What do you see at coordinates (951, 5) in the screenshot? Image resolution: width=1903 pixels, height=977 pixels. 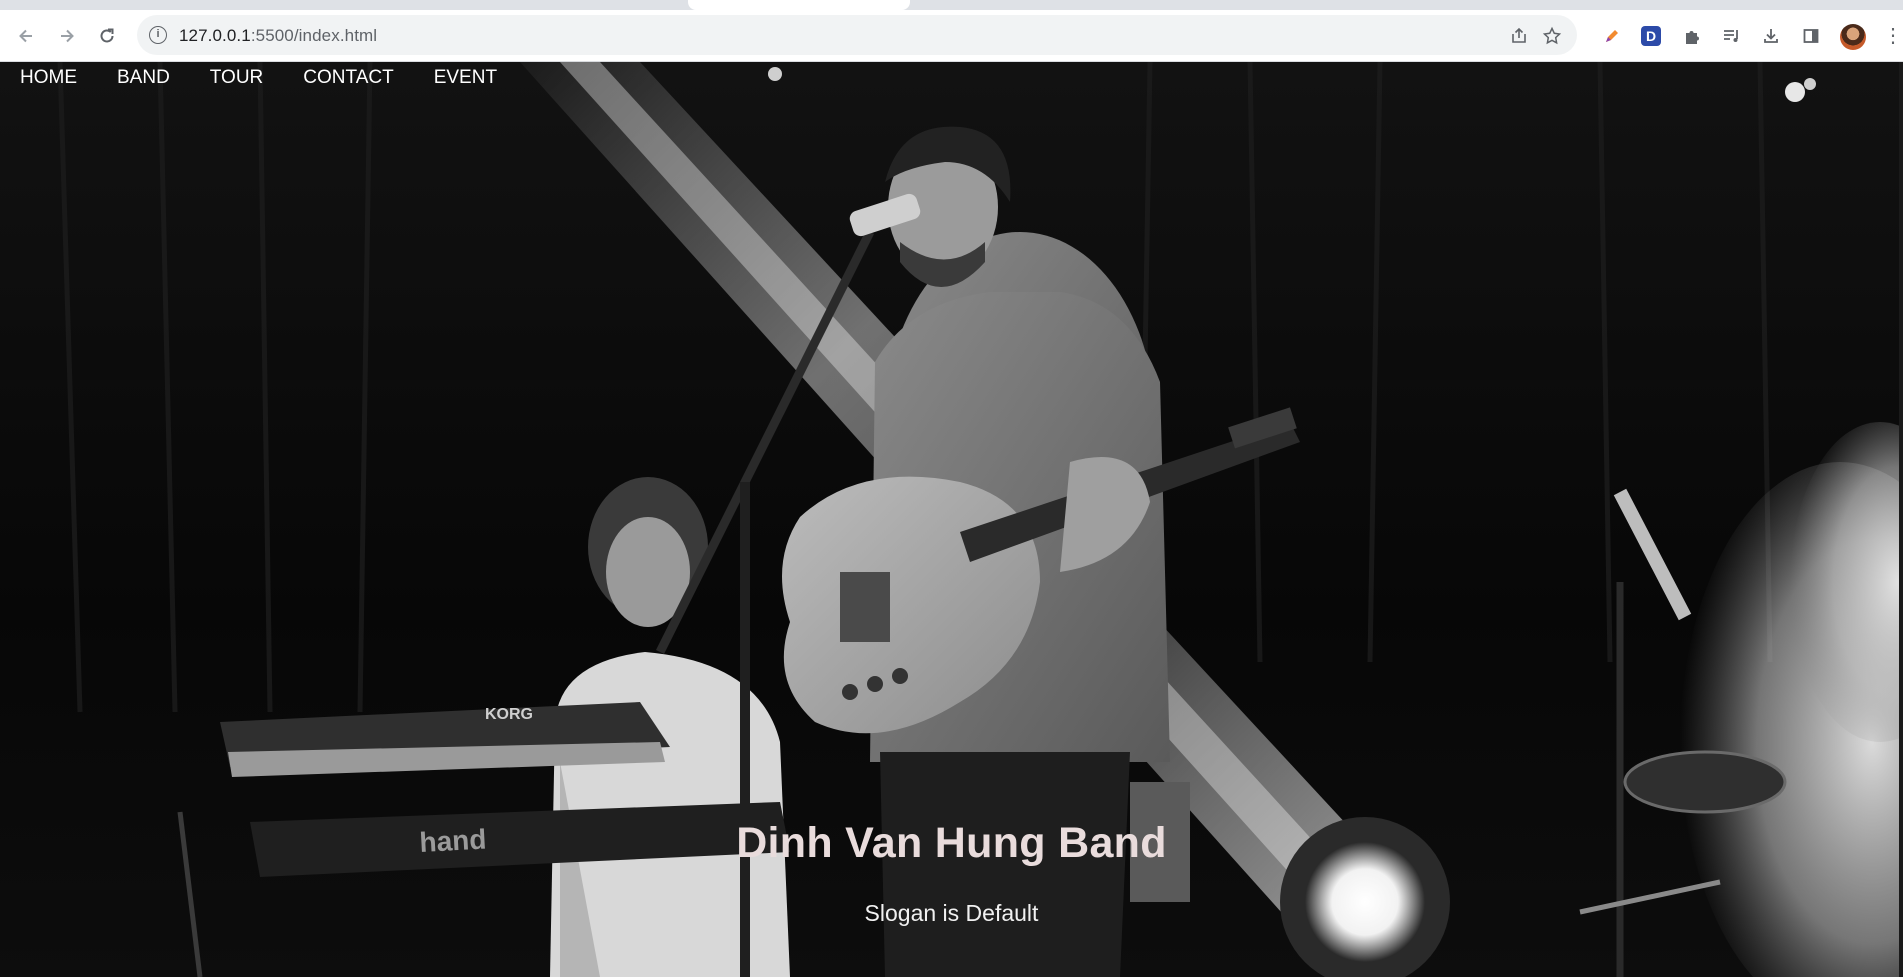 I see `tab-strip` at bounding box center [951, 5].